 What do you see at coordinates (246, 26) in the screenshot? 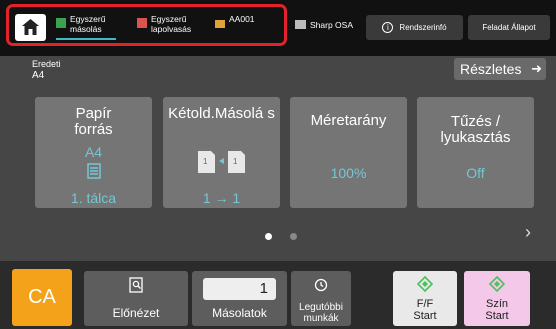
I see `tab-aa001: AA001` at bounding box center [246, 26].